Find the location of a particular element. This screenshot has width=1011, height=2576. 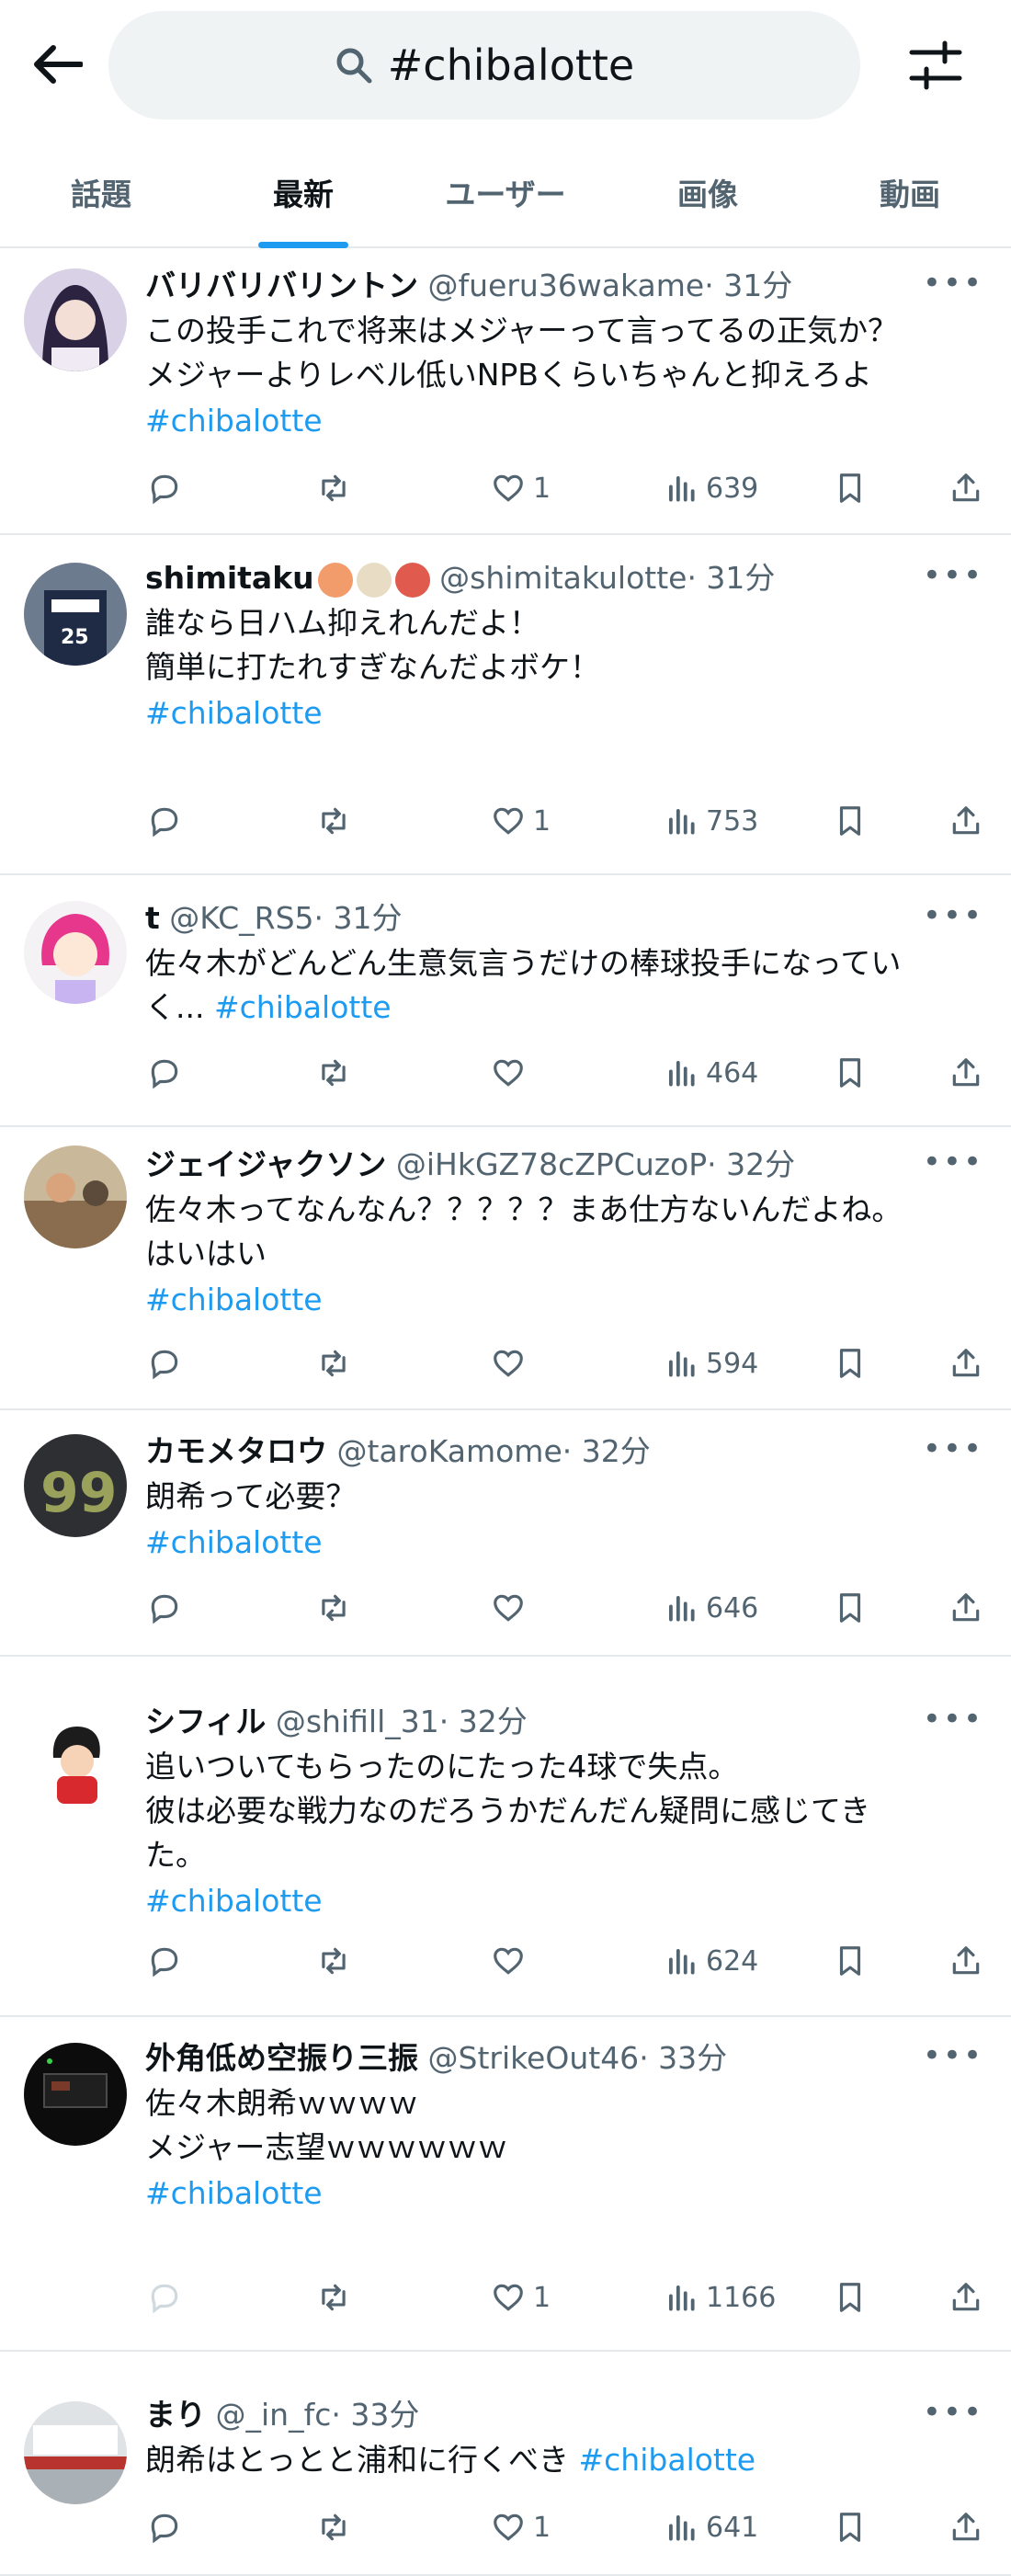

search-bar: #chibalotte is located at coordinates (484, 65).